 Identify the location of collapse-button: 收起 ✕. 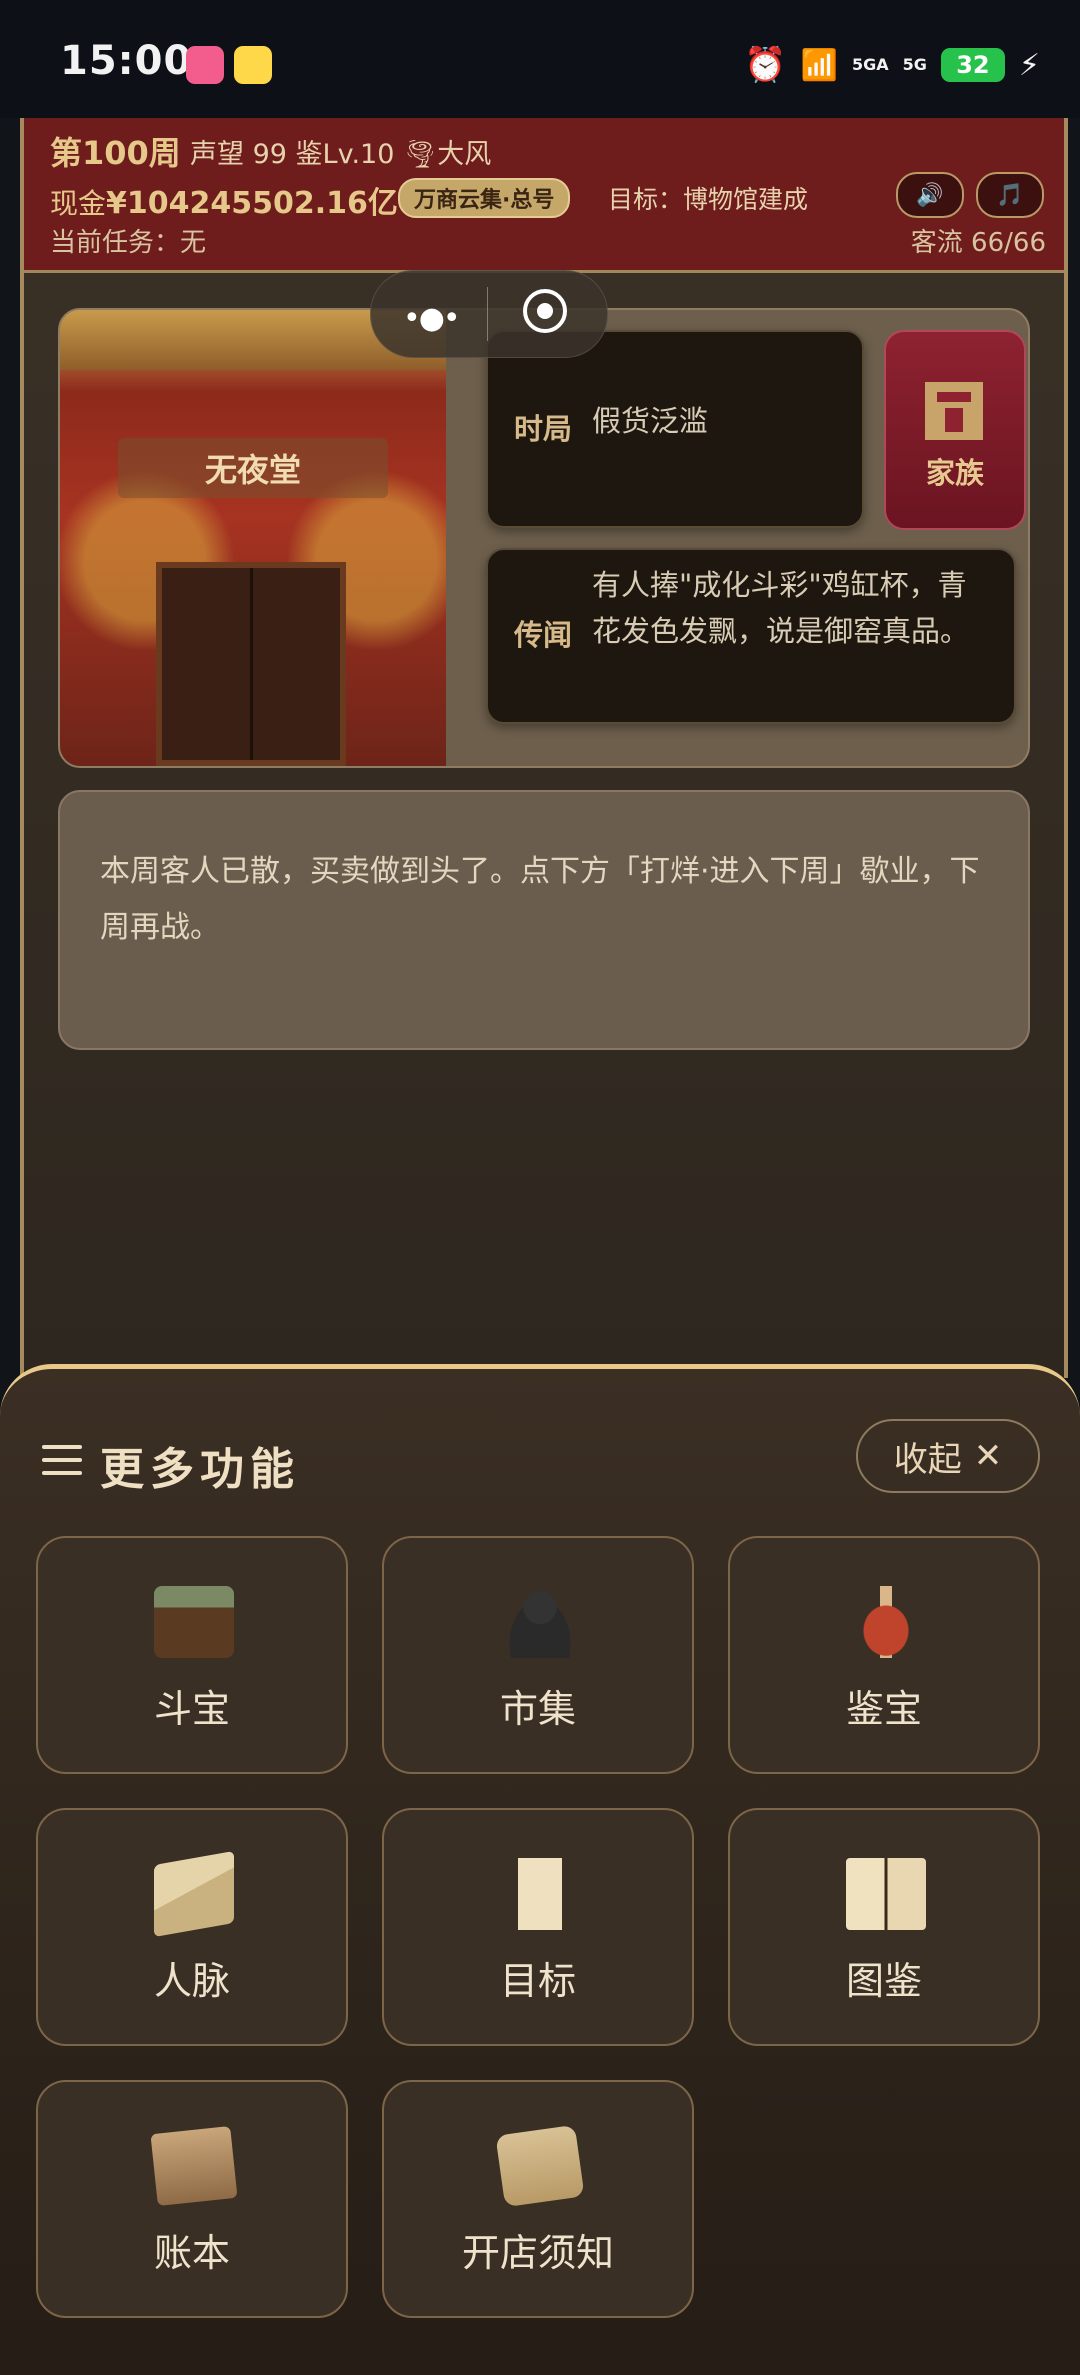
(948, 1456).